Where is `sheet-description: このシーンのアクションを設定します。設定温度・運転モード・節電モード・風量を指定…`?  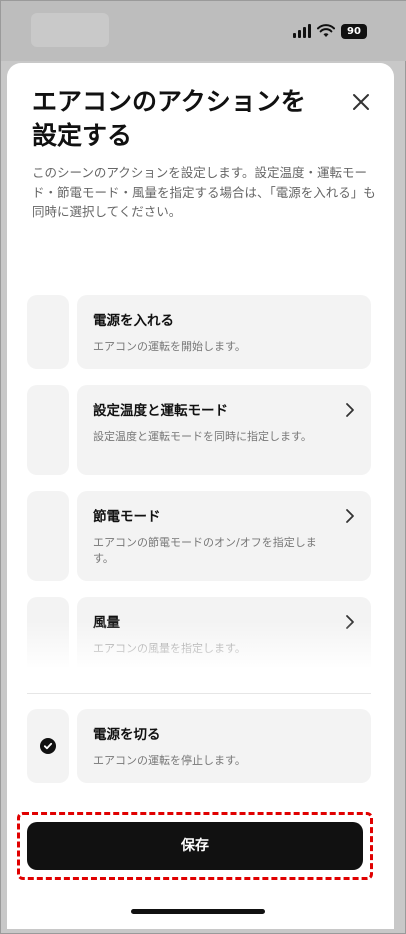 sheet-description: このシーンのアクションを設定します。設定温度・運転モード・節電モード・風量を指定… is located at coordinates (204, 192).